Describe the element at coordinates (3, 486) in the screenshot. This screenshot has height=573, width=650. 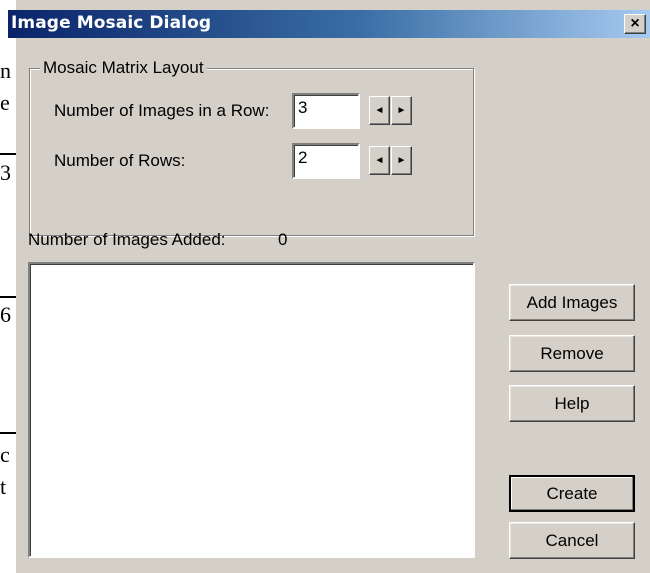
I see `background-text: t` at that location.